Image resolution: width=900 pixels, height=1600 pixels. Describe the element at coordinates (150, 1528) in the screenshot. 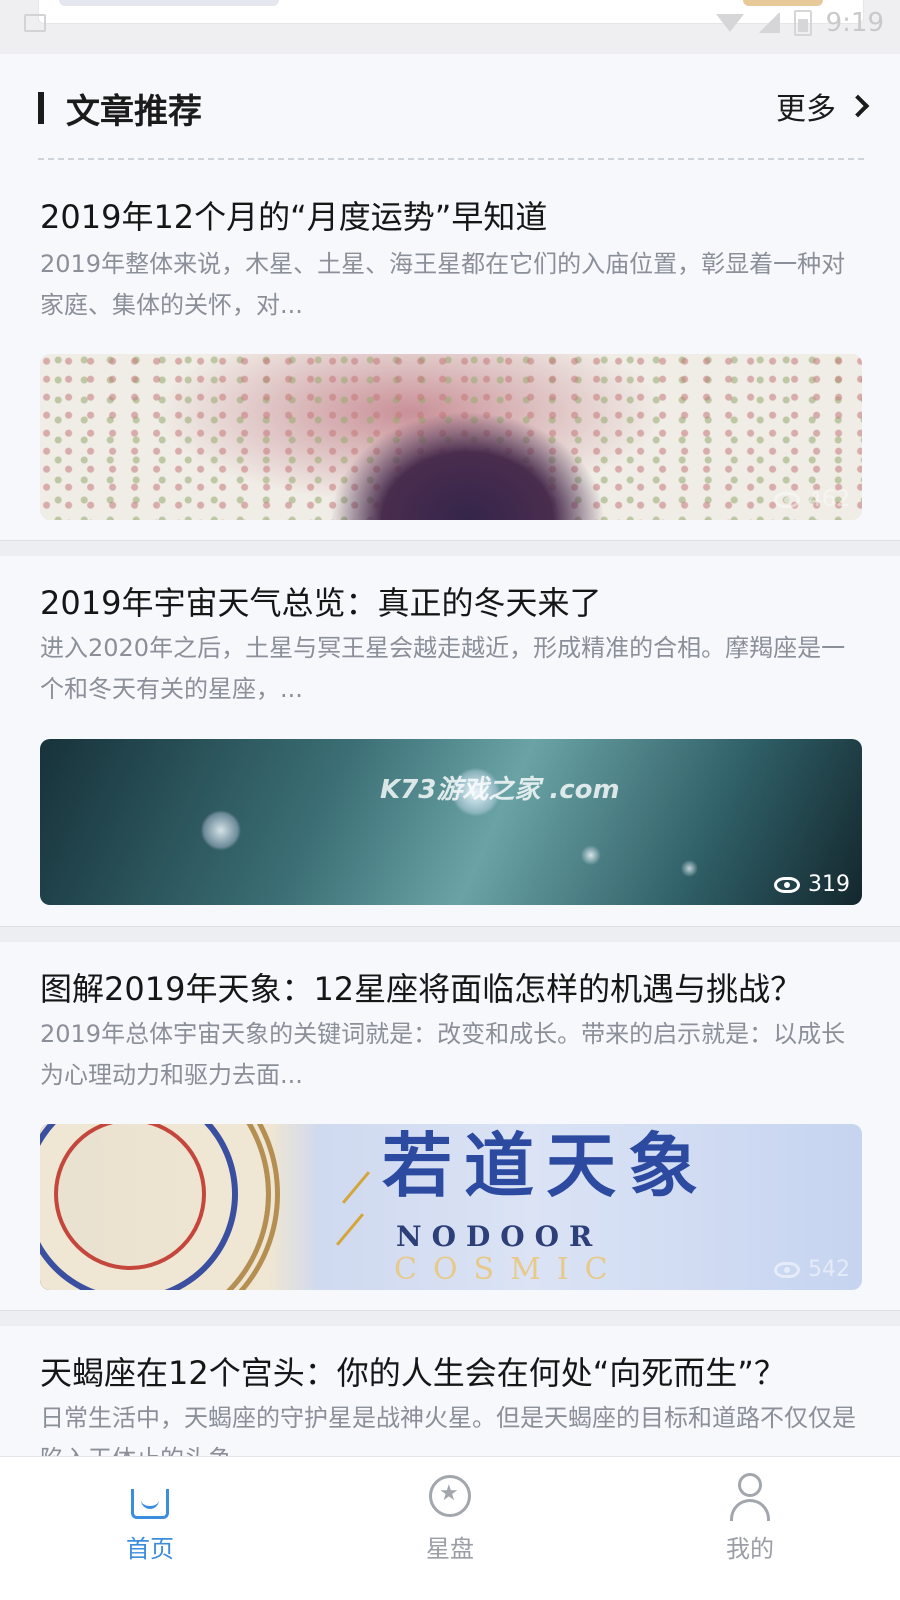

I see `nav-home: 首页` at that location.